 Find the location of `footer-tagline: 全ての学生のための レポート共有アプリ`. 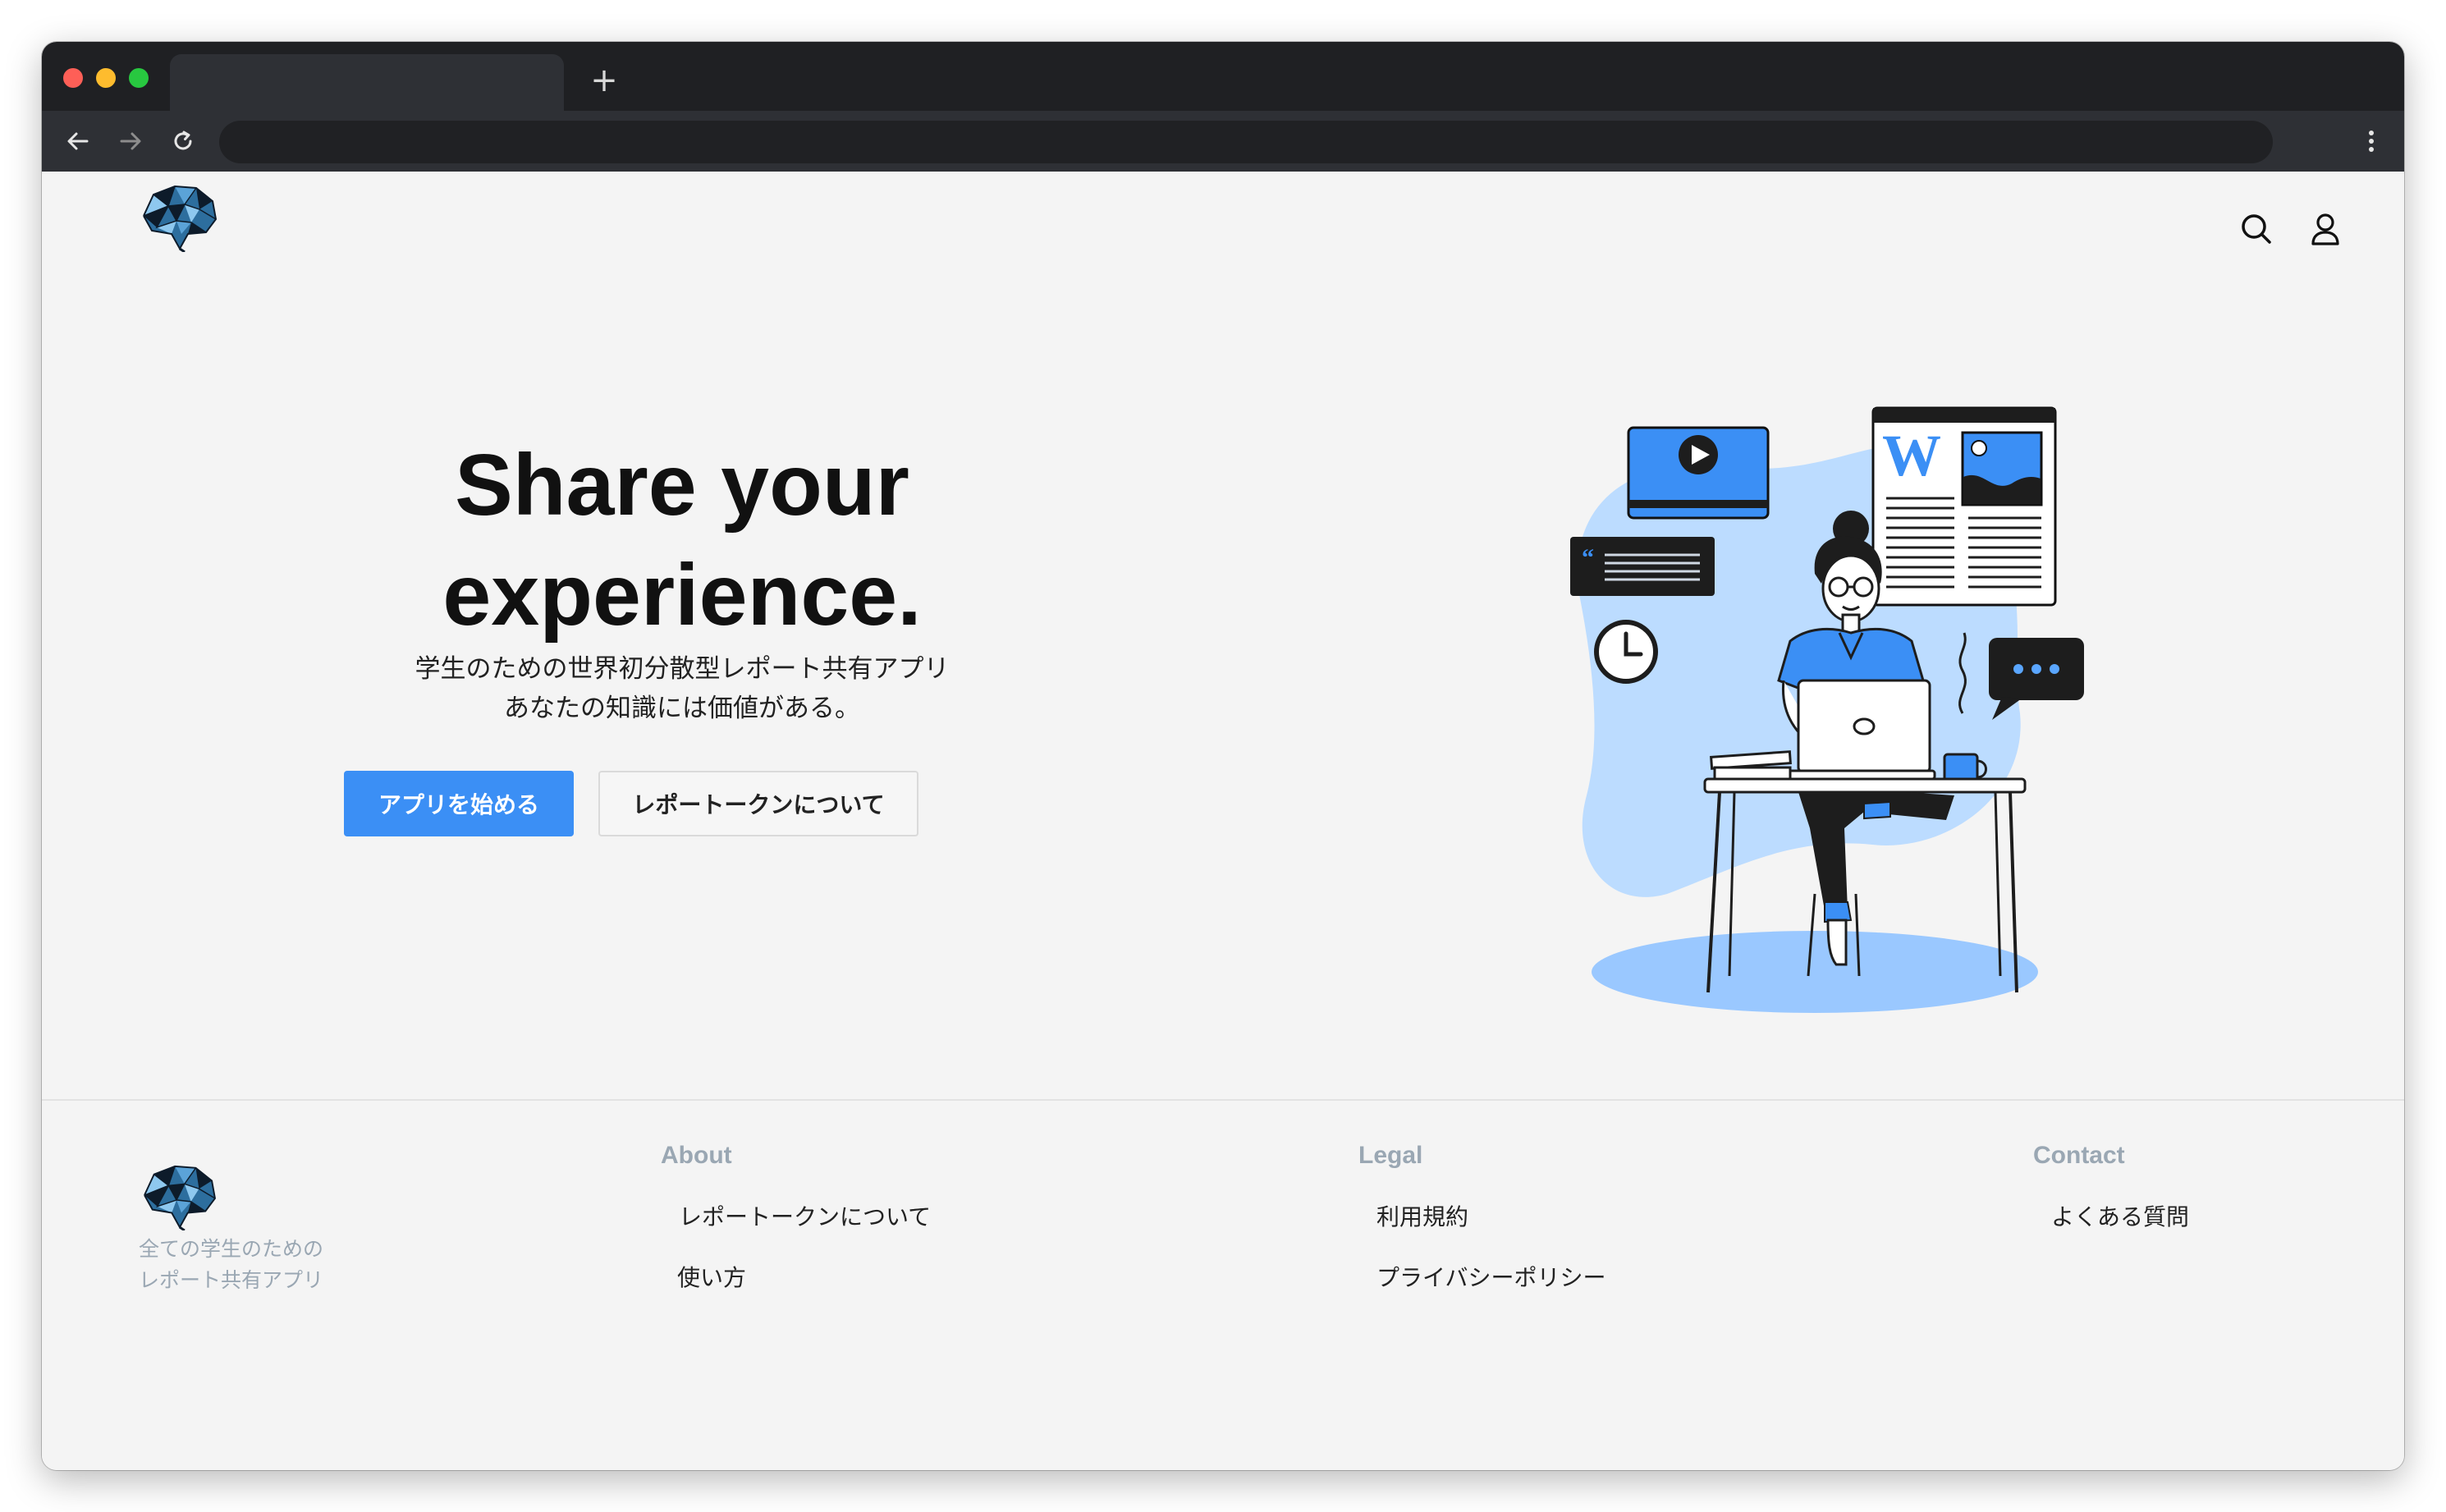

footer-tagline: 全ての学生のための レポート共有アプリ is located at coordinates (231, 1265).